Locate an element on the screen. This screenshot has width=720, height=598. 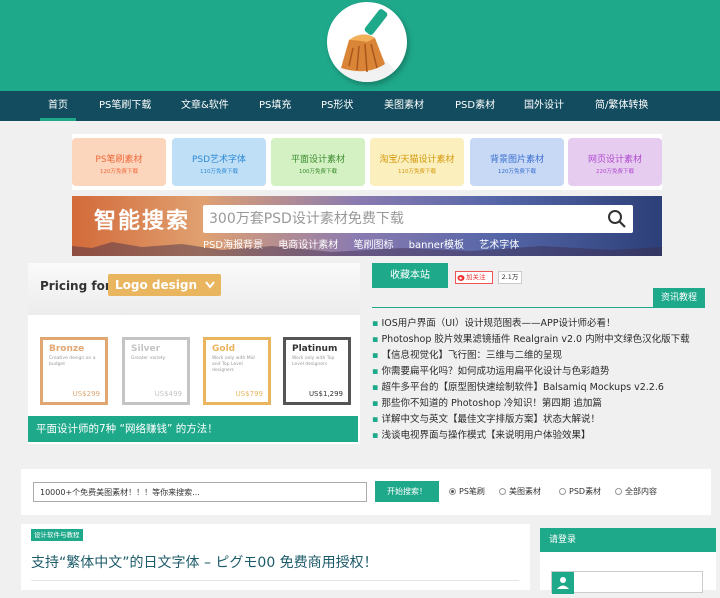
category-web: 网页设计素材 220万免费下载 is located at coordinates (615, 162).